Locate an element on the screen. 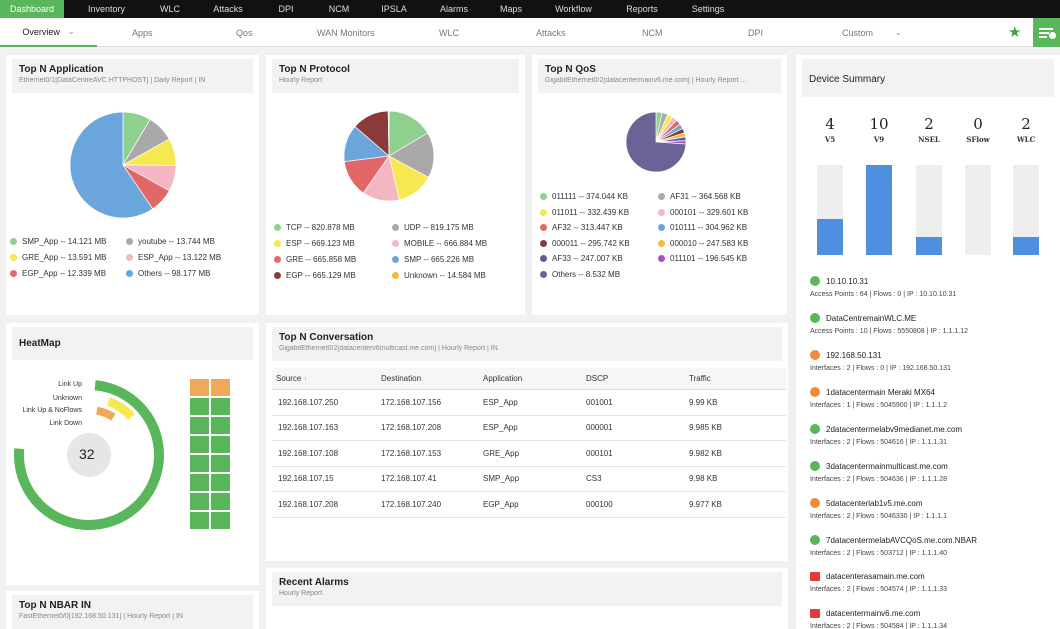 The height and width of the screenshot is (629, 1060). legend-item: MOBILE -- 666.884 MB is located at coordinates (439, 243).